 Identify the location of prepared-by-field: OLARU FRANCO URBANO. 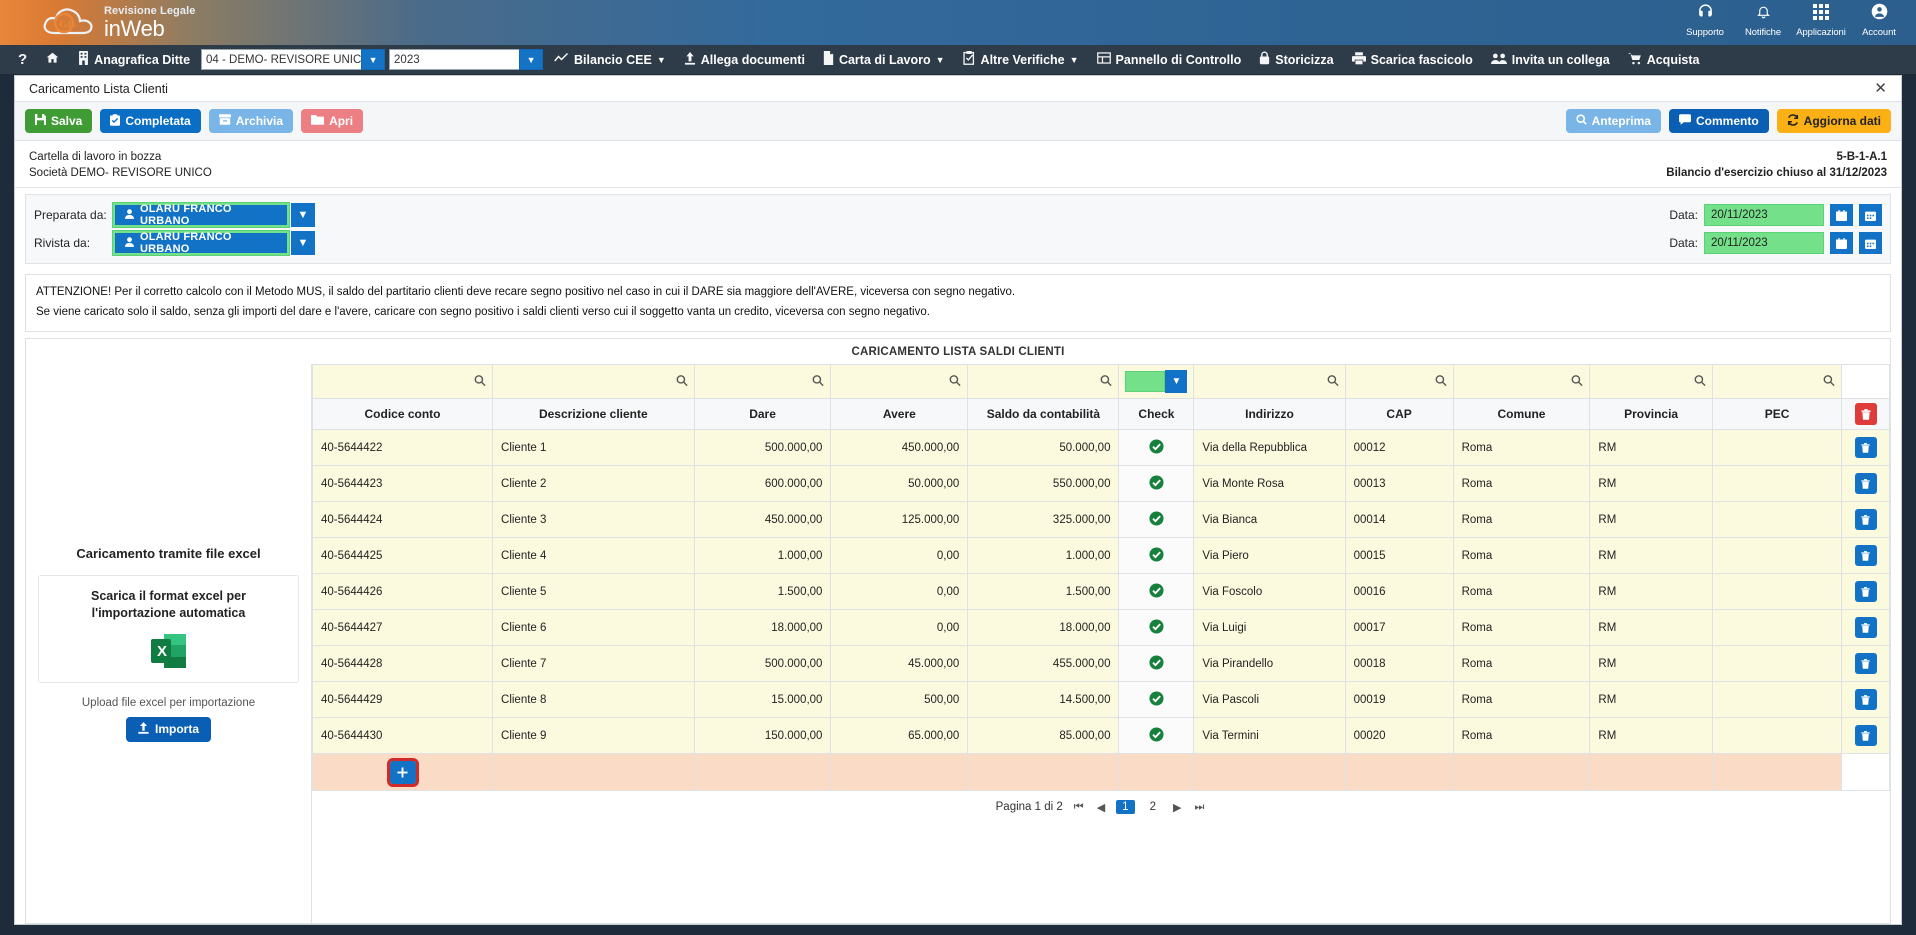
(201, 215).